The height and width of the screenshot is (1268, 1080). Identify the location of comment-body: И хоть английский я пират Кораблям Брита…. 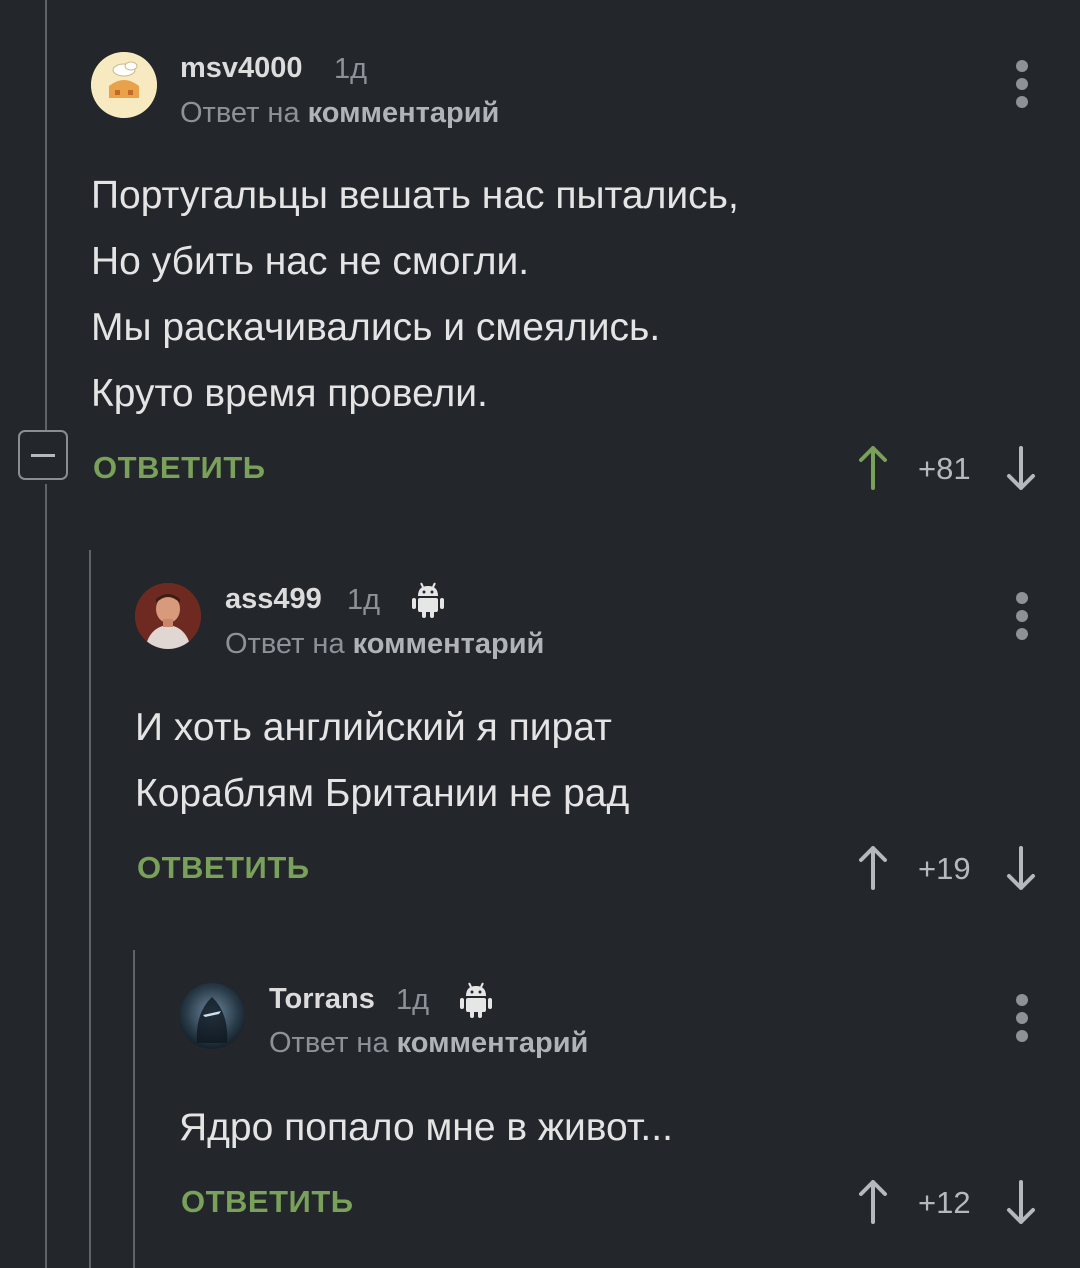
(382, 761).